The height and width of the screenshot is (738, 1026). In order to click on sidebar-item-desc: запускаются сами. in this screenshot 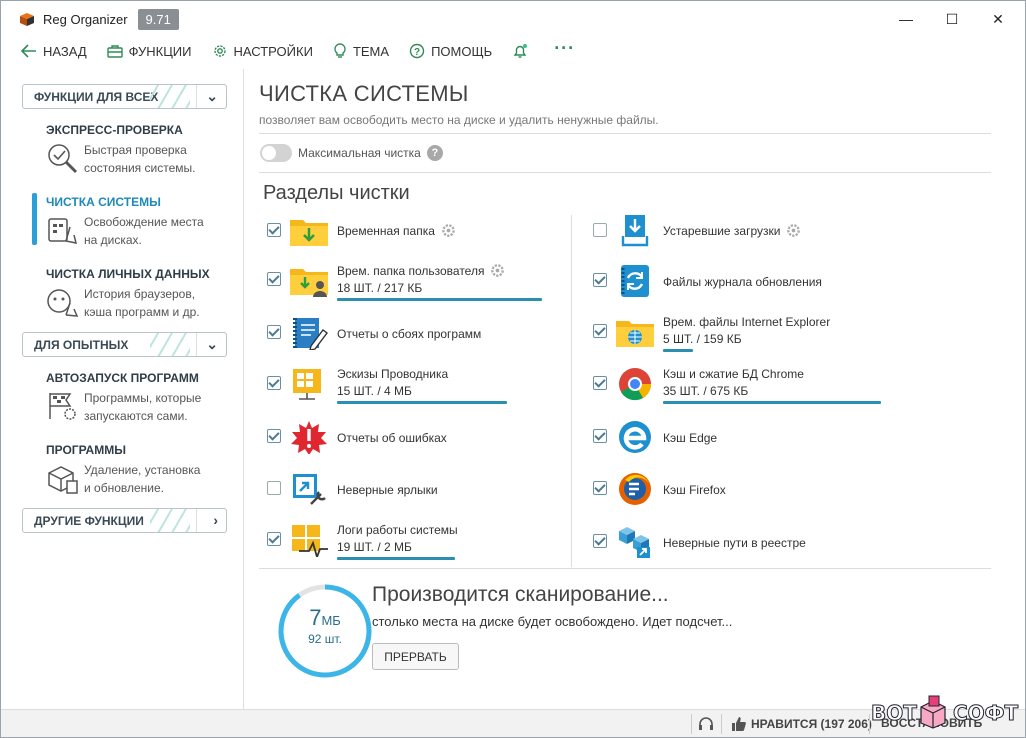, I will do `click(136, 416)`.